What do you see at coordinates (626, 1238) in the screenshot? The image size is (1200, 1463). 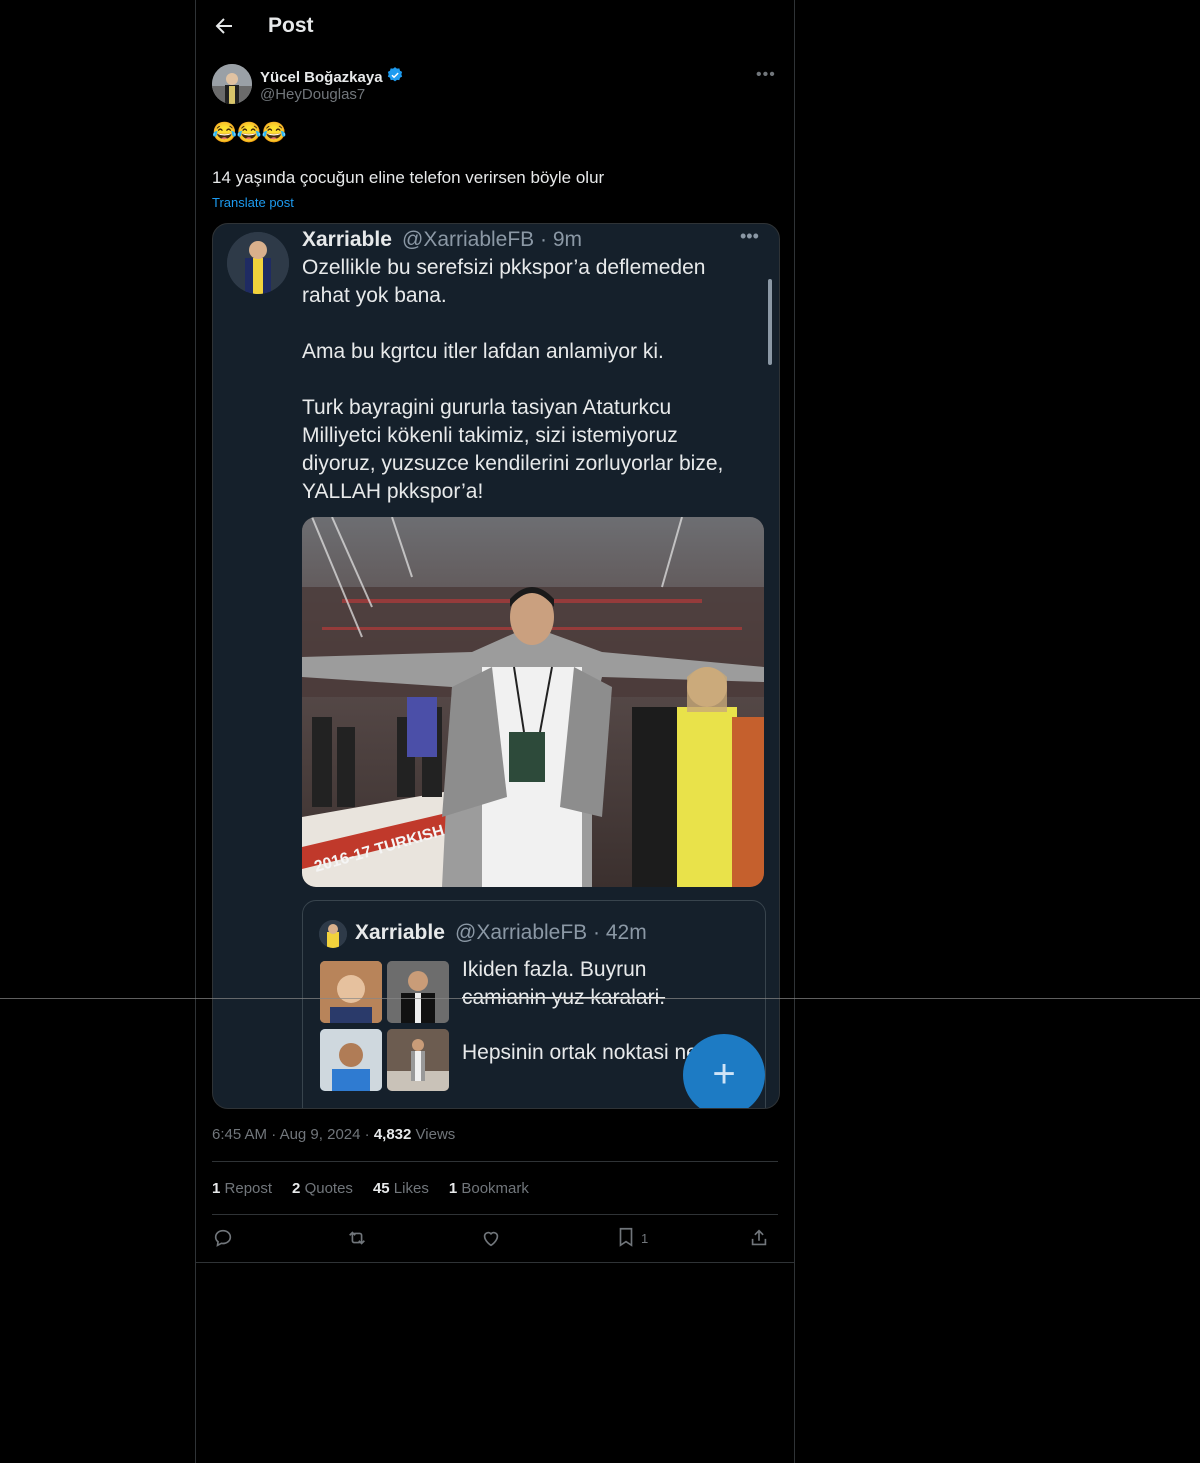 I see `bookmark-icon` at bounding box center [626, 1238].